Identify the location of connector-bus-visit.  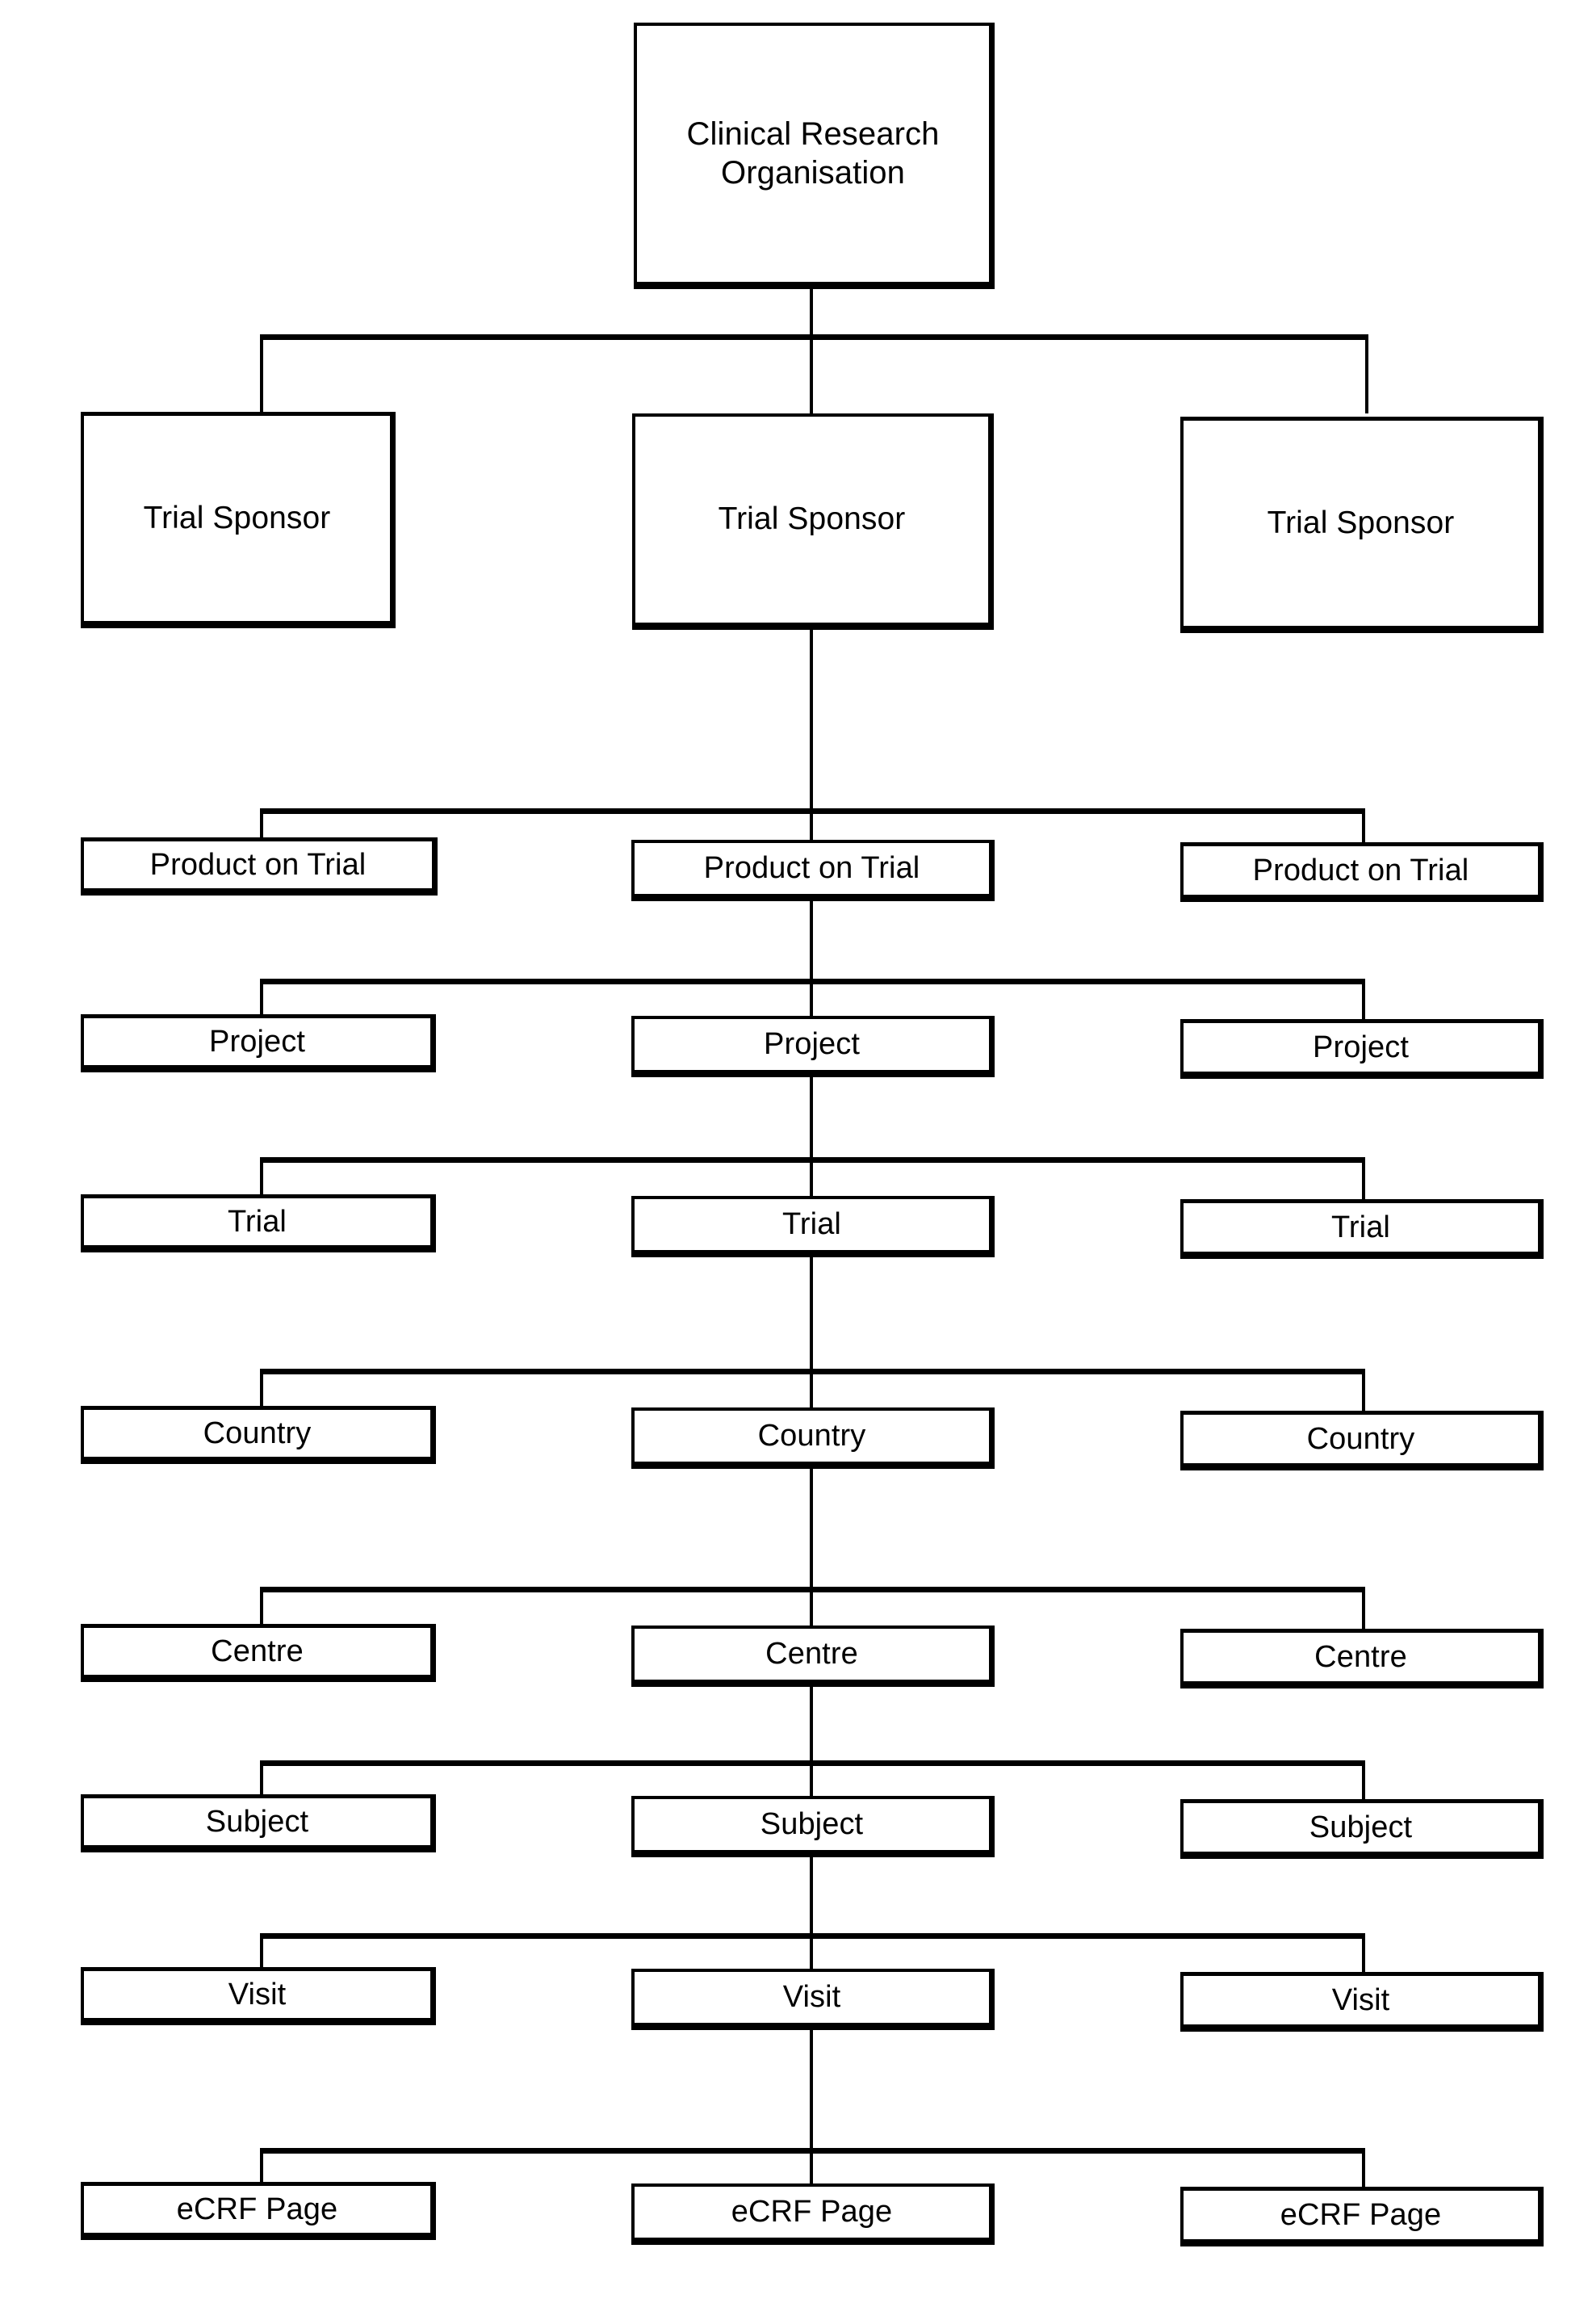
(812, 1936).